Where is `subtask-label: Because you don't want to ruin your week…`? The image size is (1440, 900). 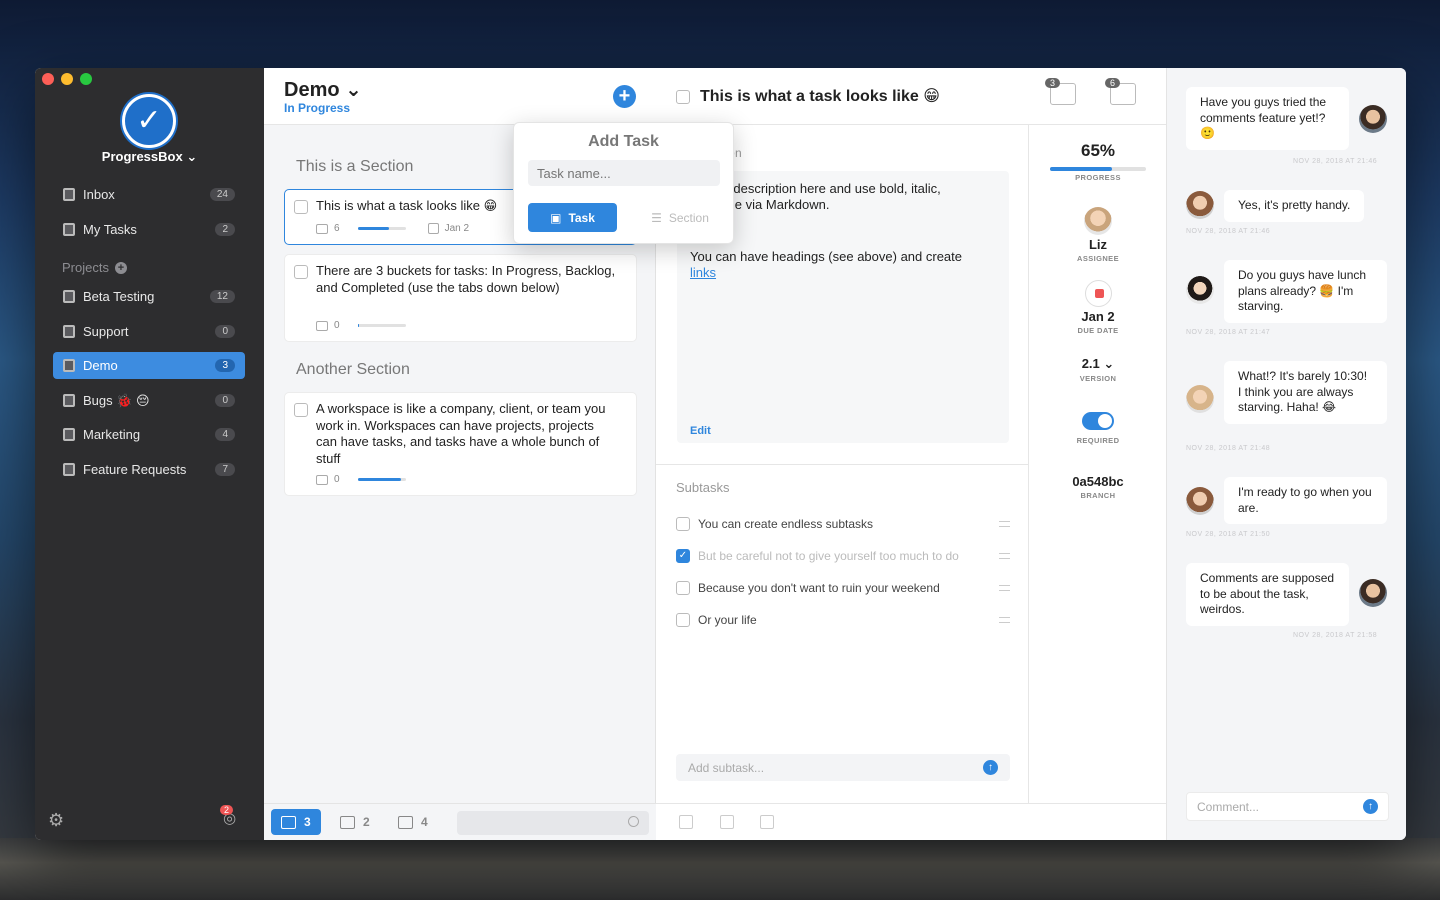 subtask-label: Because you don't want to ruin your week… is located at coordinates (819, 588).